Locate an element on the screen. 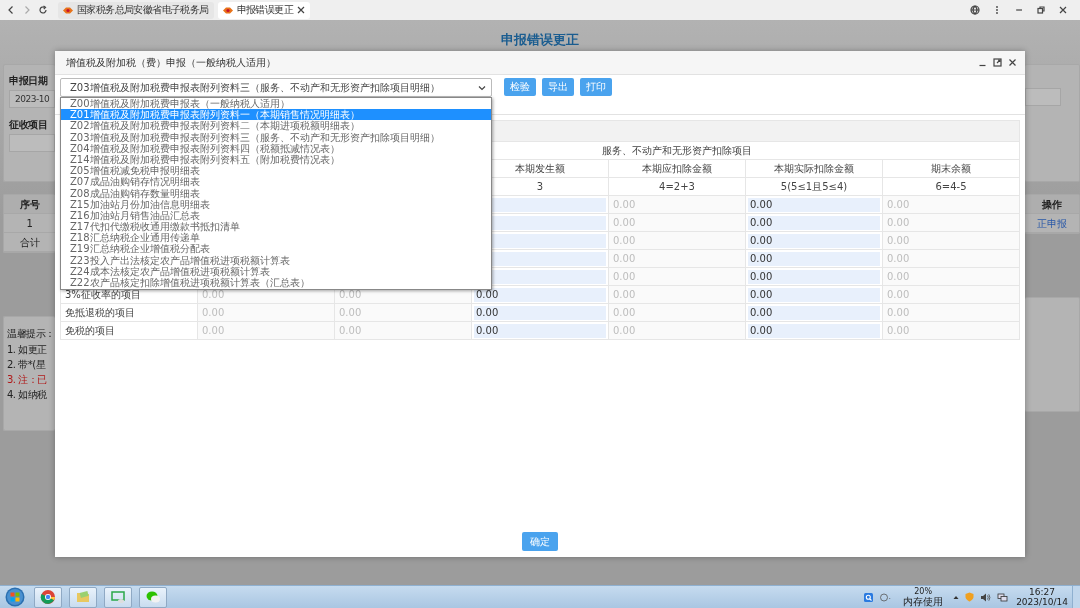 The height and width of the screenshot is (608, 1080). browser-tab: 国家税务总局安徽省电子税务局 is located at coordinates (136, 10).